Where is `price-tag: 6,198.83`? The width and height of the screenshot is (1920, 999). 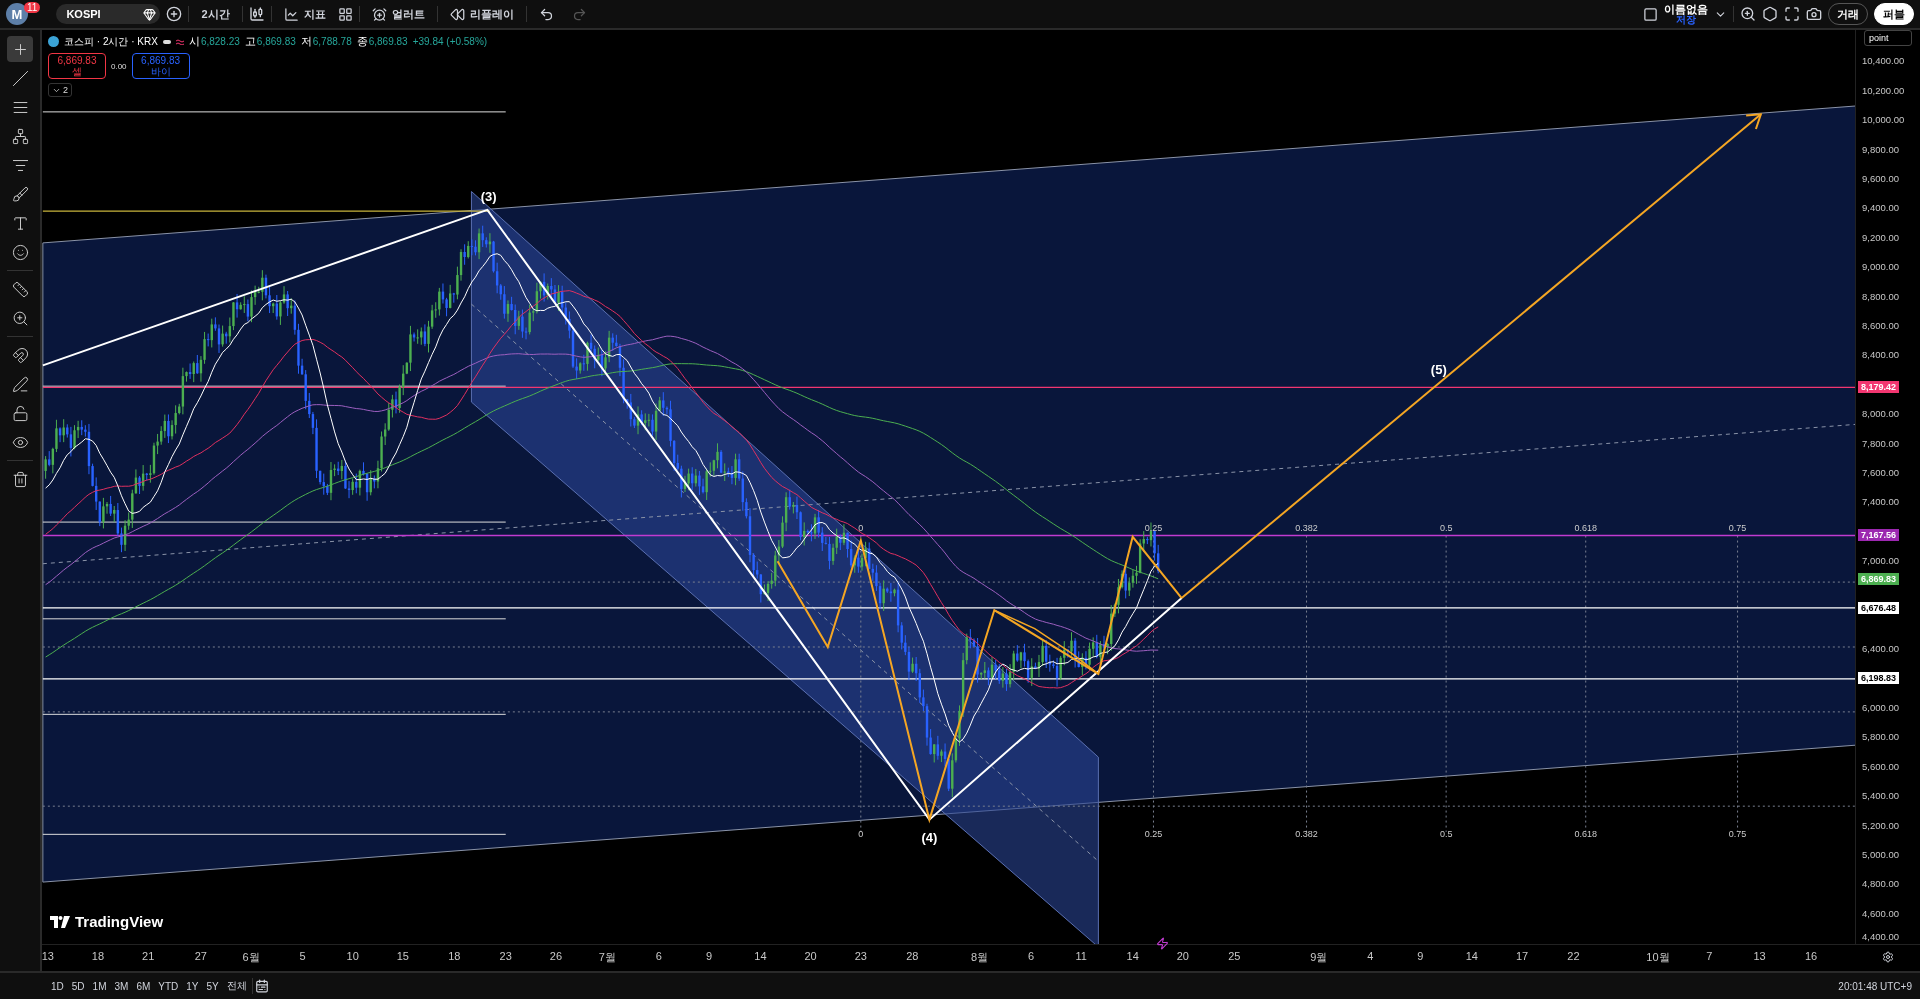
price-tag: 6,198.83 is located at coordinates (1879, 677).